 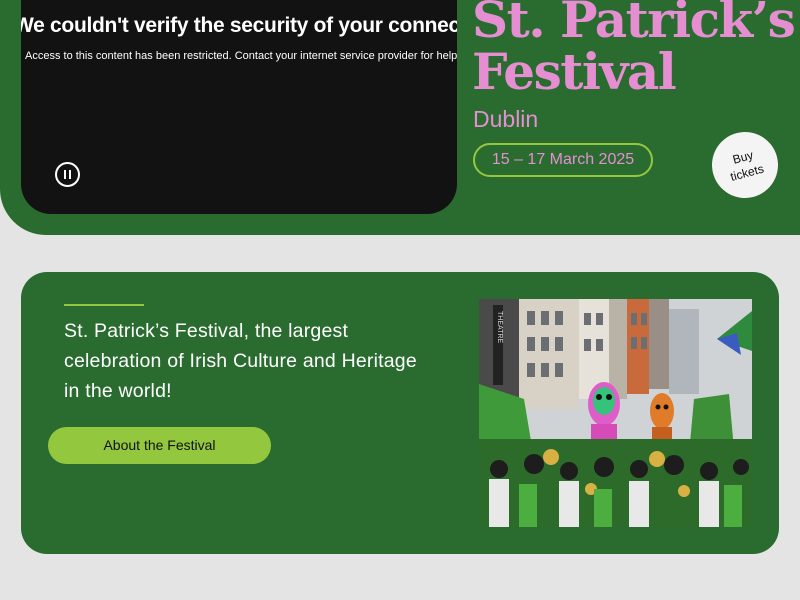 I want to click on festival-title-line2: Festival, so click(x=574, y=71).